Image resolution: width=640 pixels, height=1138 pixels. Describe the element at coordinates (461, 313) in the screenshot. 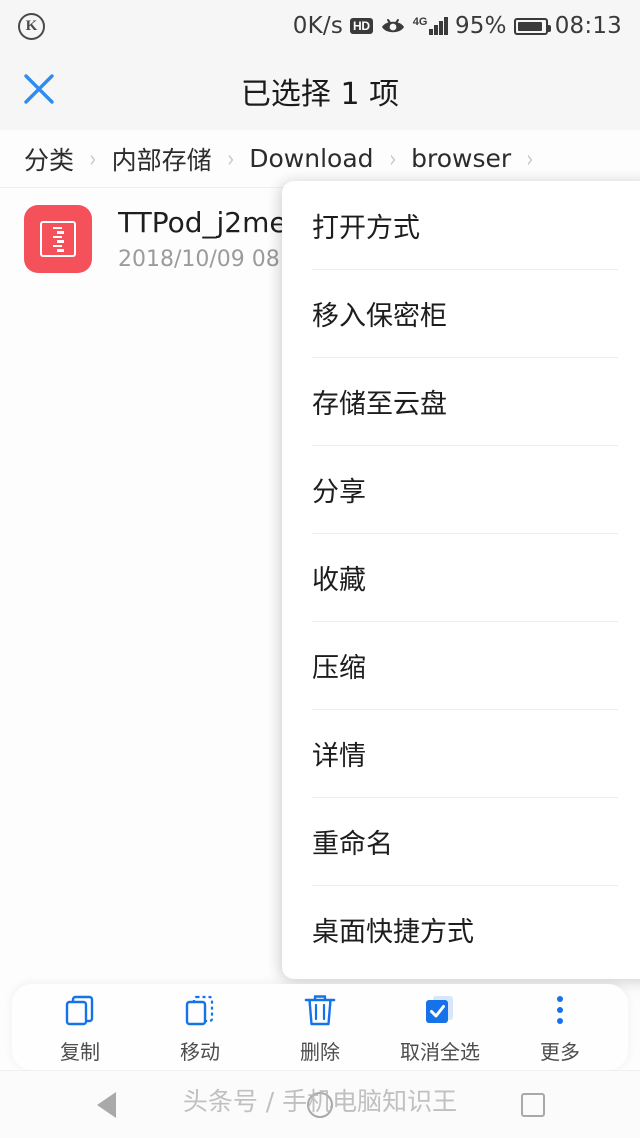

I see `menu-item-move-to-safe: 移入保密柜` at that location.